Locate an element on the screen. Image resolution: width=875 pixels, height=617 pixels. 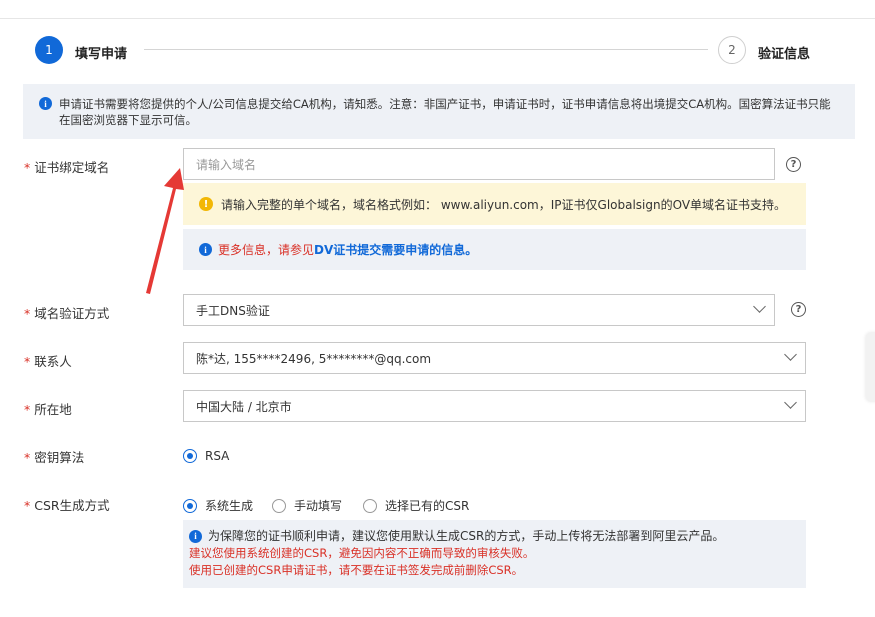
step-1-label: 填写申请 is located at coordinates (101, 54).